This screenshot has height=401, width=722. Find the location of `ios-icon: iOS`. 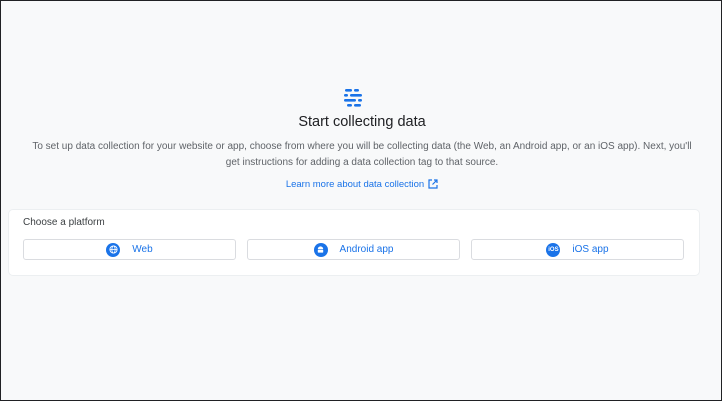

ios-icon: iOS is located at coordinates (553, 249).